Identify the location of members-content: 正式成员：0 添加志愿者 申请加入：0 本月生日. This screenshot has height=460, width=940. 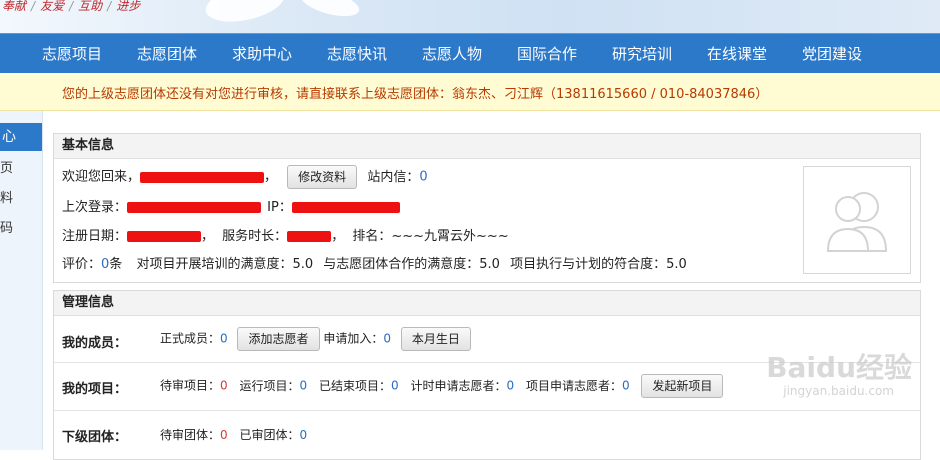
(315, 339).